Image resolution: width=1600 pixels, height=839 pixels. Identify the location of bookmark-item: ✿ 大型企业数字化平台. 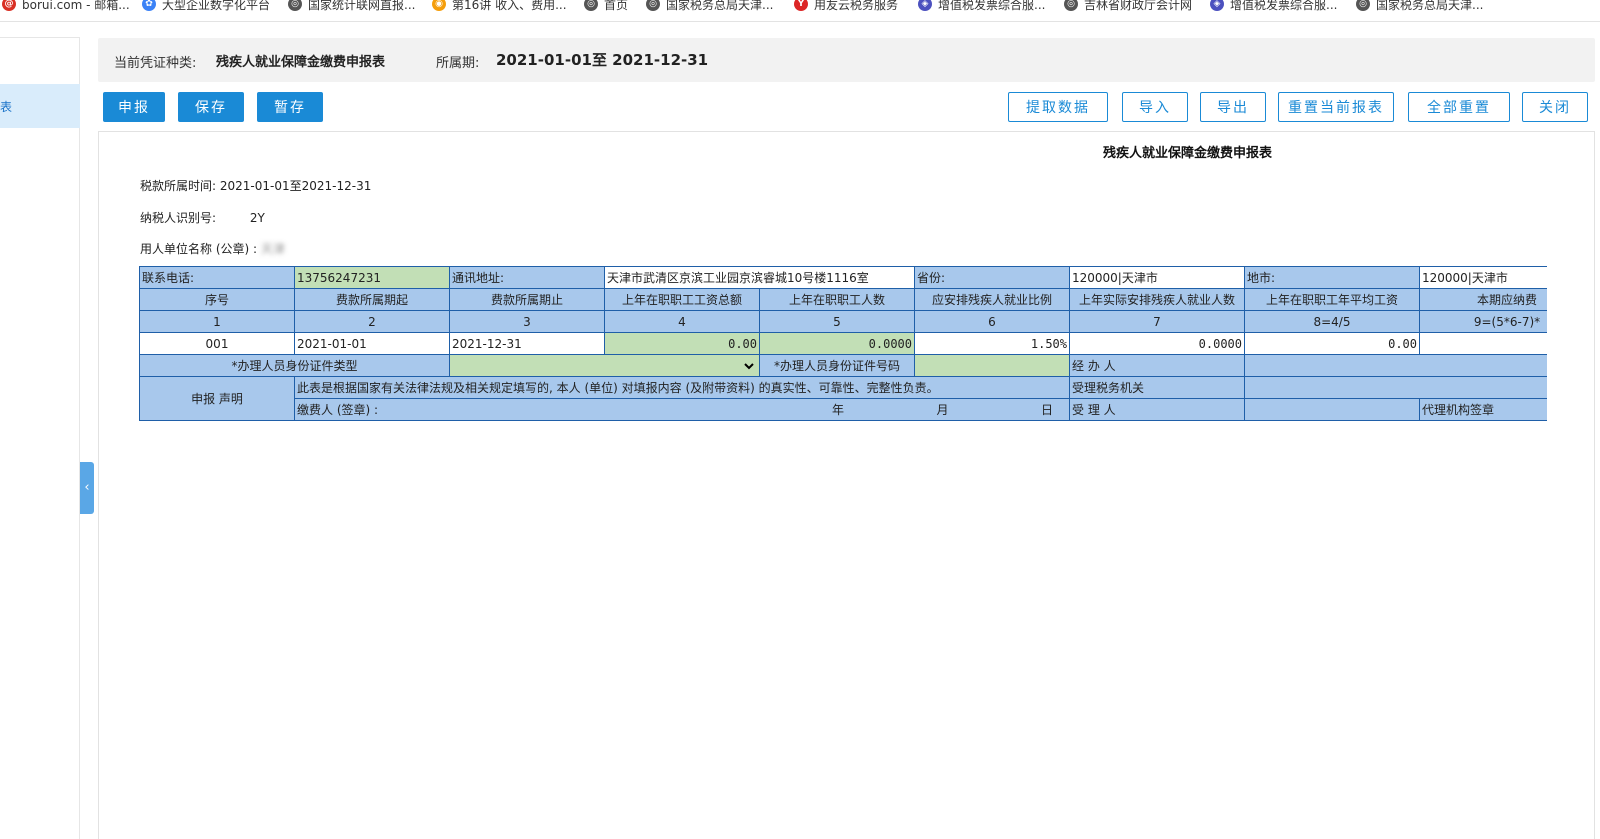
(206, 7).